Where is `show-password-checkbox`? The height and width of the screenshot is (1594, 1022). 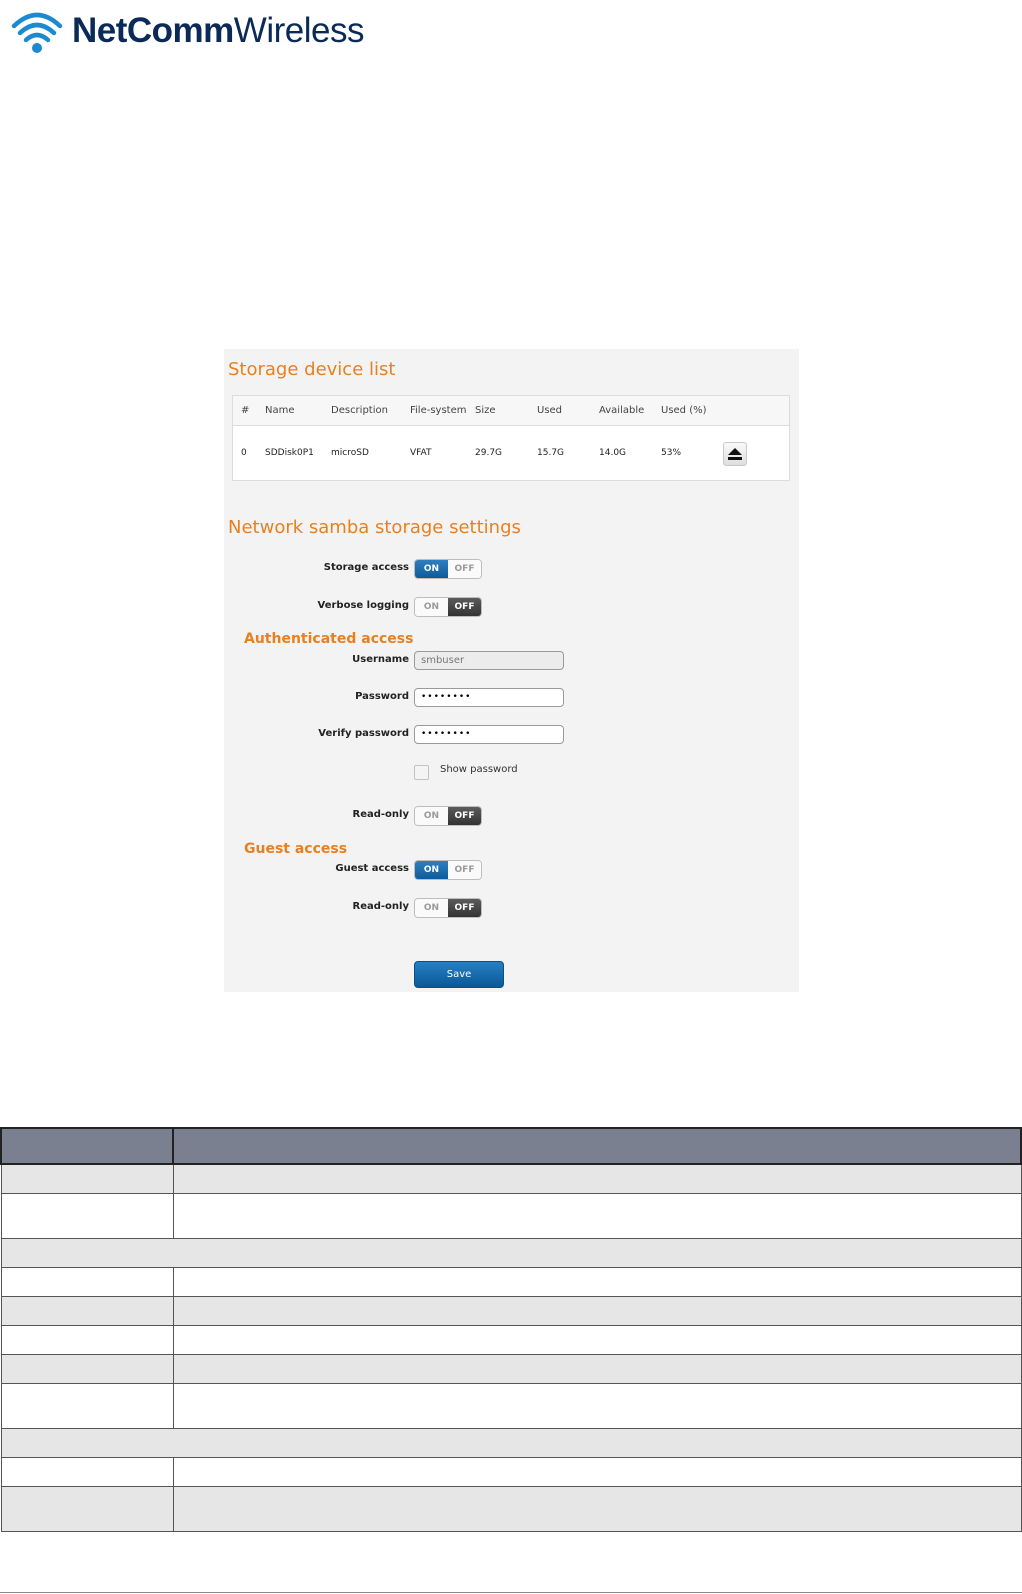 show-password-checkbox is located at coordinates (421, 772).